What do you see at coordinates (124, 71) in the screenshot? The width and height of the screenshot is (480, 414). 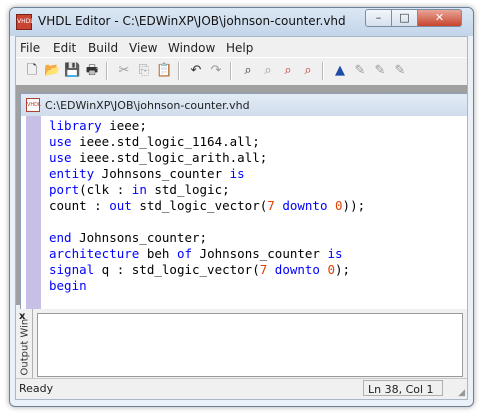 I see `cut-icon: ✂` at bounding box center [124, 71].